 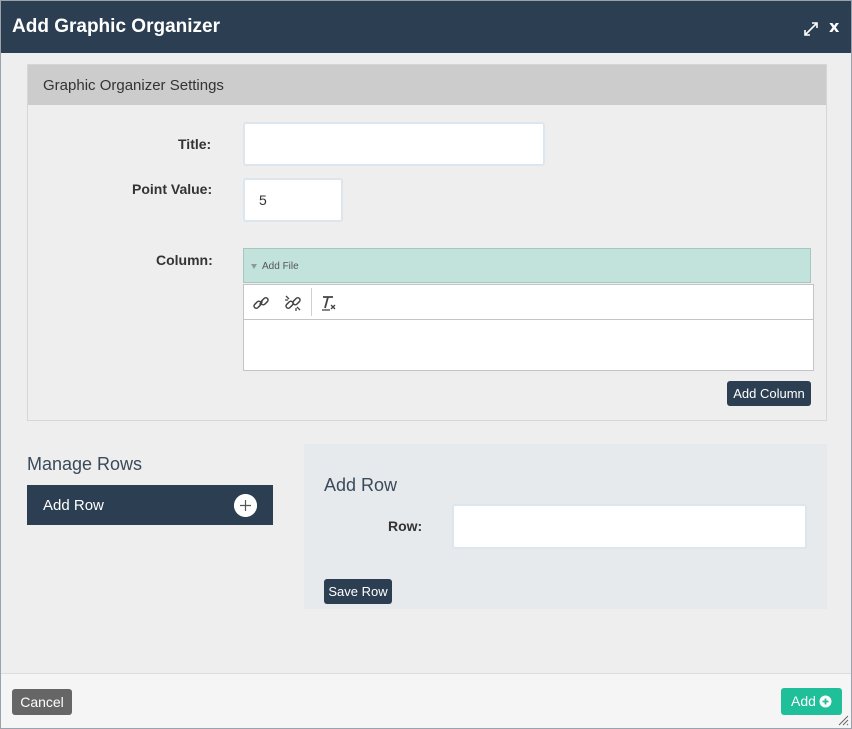 What do you see at coordinates (245, 505) in the screenshot?
I see `plus-icon` at bounding box center [245, 505].